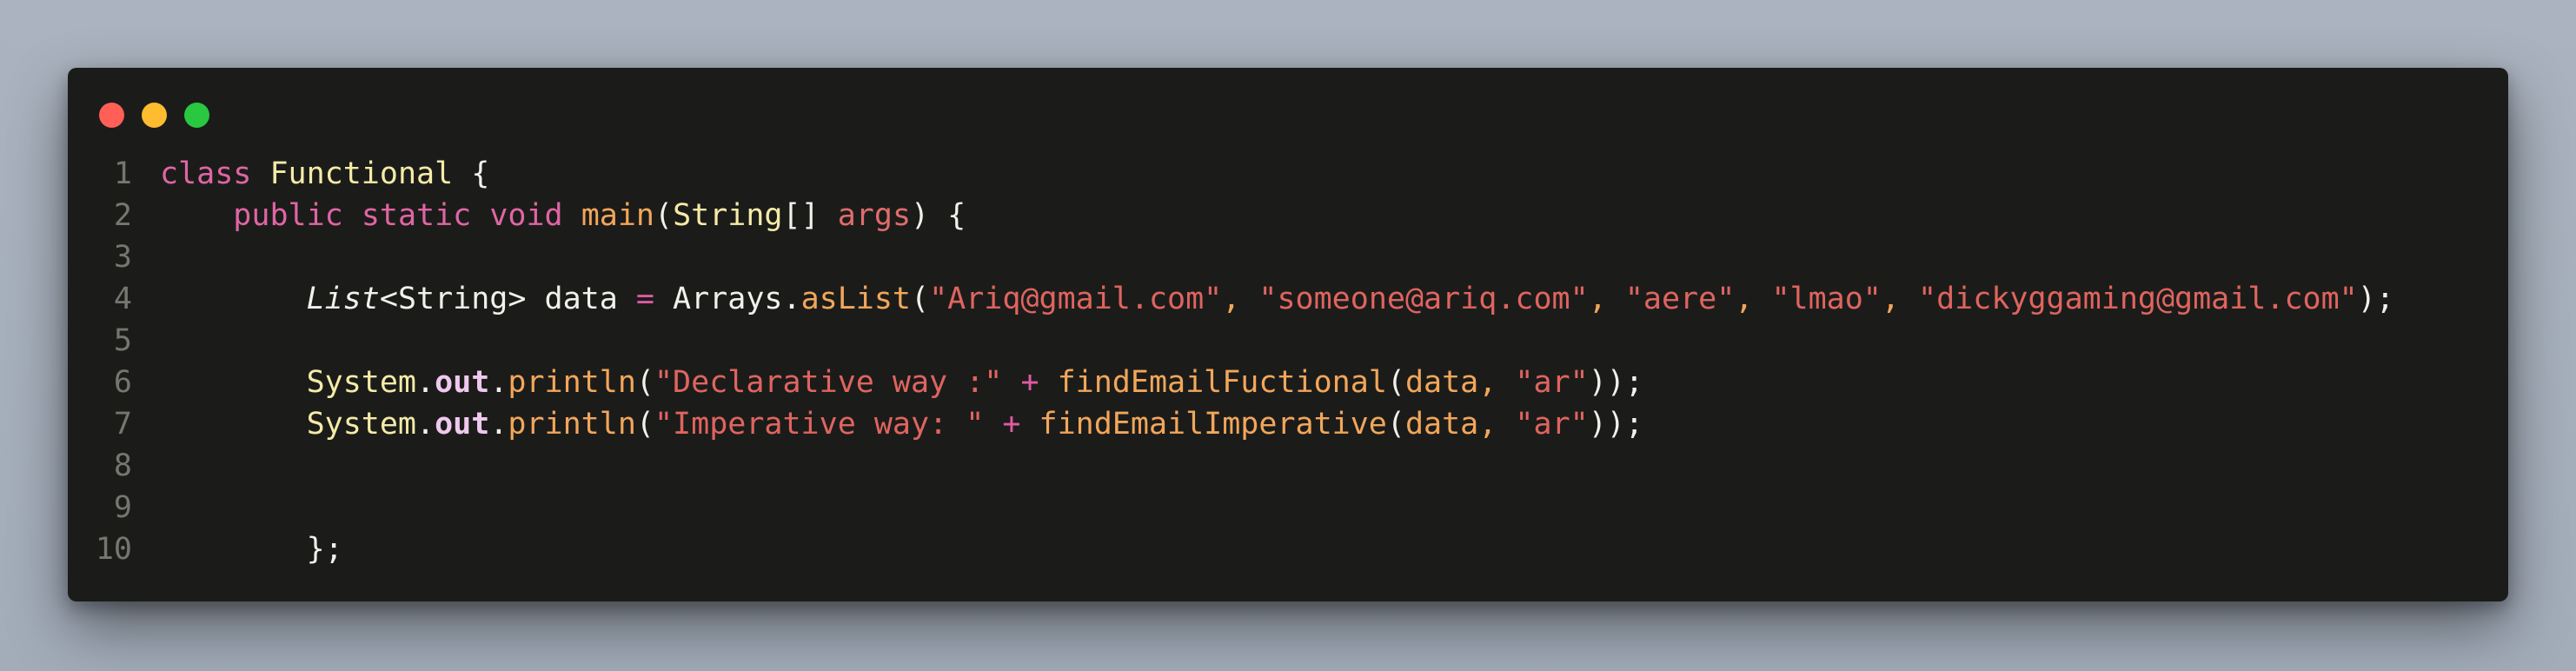 The image size is (2576, 671). What do you see at coordinates (1826, 299) in the screenshot?
I see `code-token: "lmao"` at bounding box center [1826, 299].